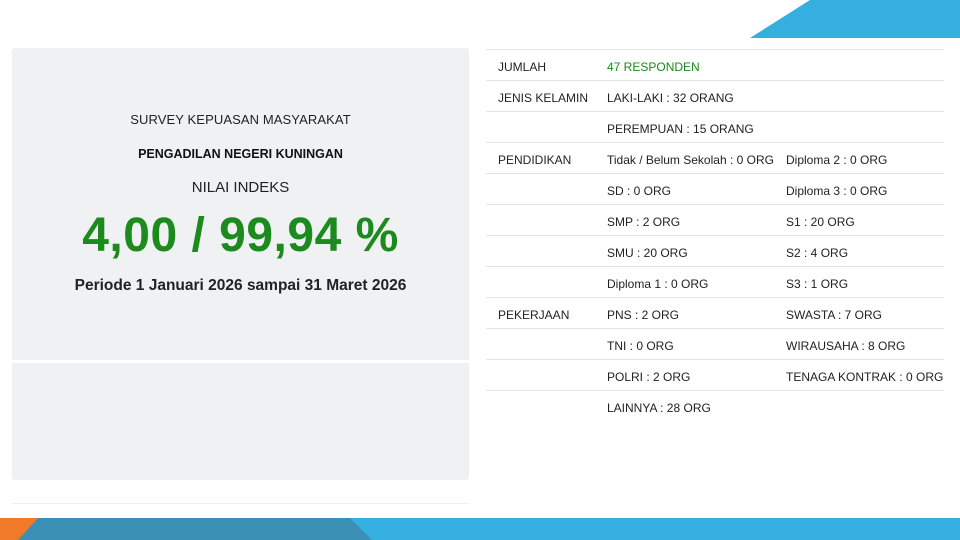 The image size is (960, 540). Describe the element at coordinates (522, 67) in the screenshot. I see `row-label-jumlah: JUMLAH` at that location.